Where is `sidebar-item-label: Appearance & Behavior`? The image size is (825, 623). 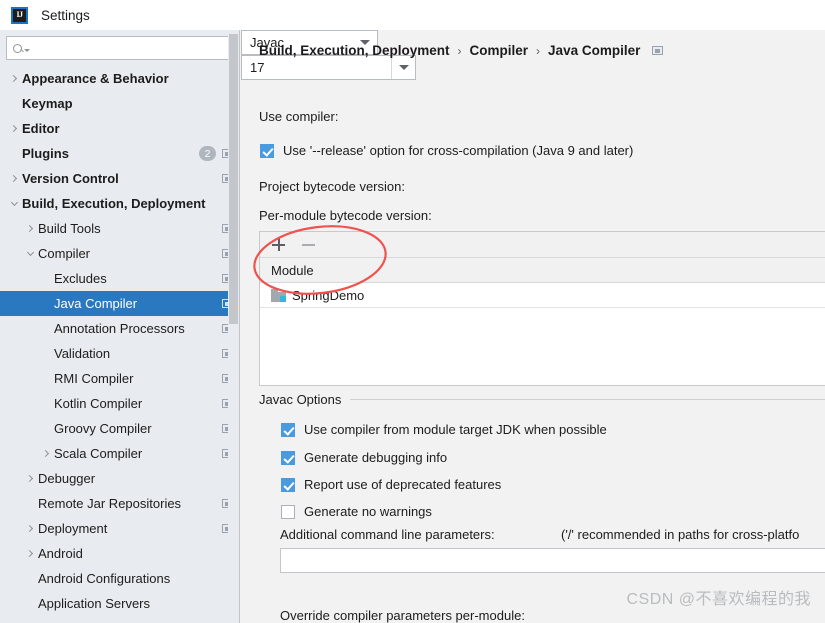 sidebar-item-label: Appearance & Behavior is located at coordinates (95, 78).